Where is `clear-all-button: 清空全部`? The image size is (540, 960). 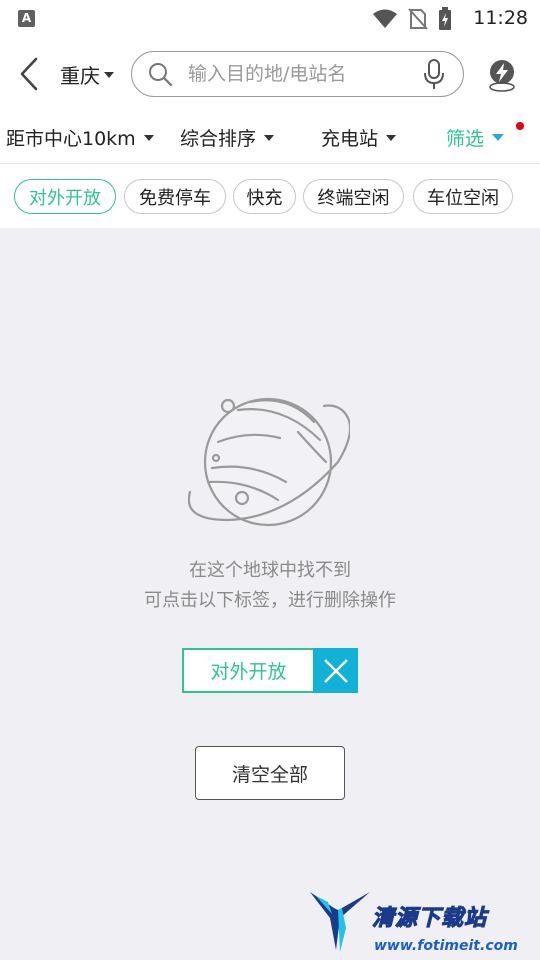
clear-all-button: 清空全部 is located at coordinates (270, 773).